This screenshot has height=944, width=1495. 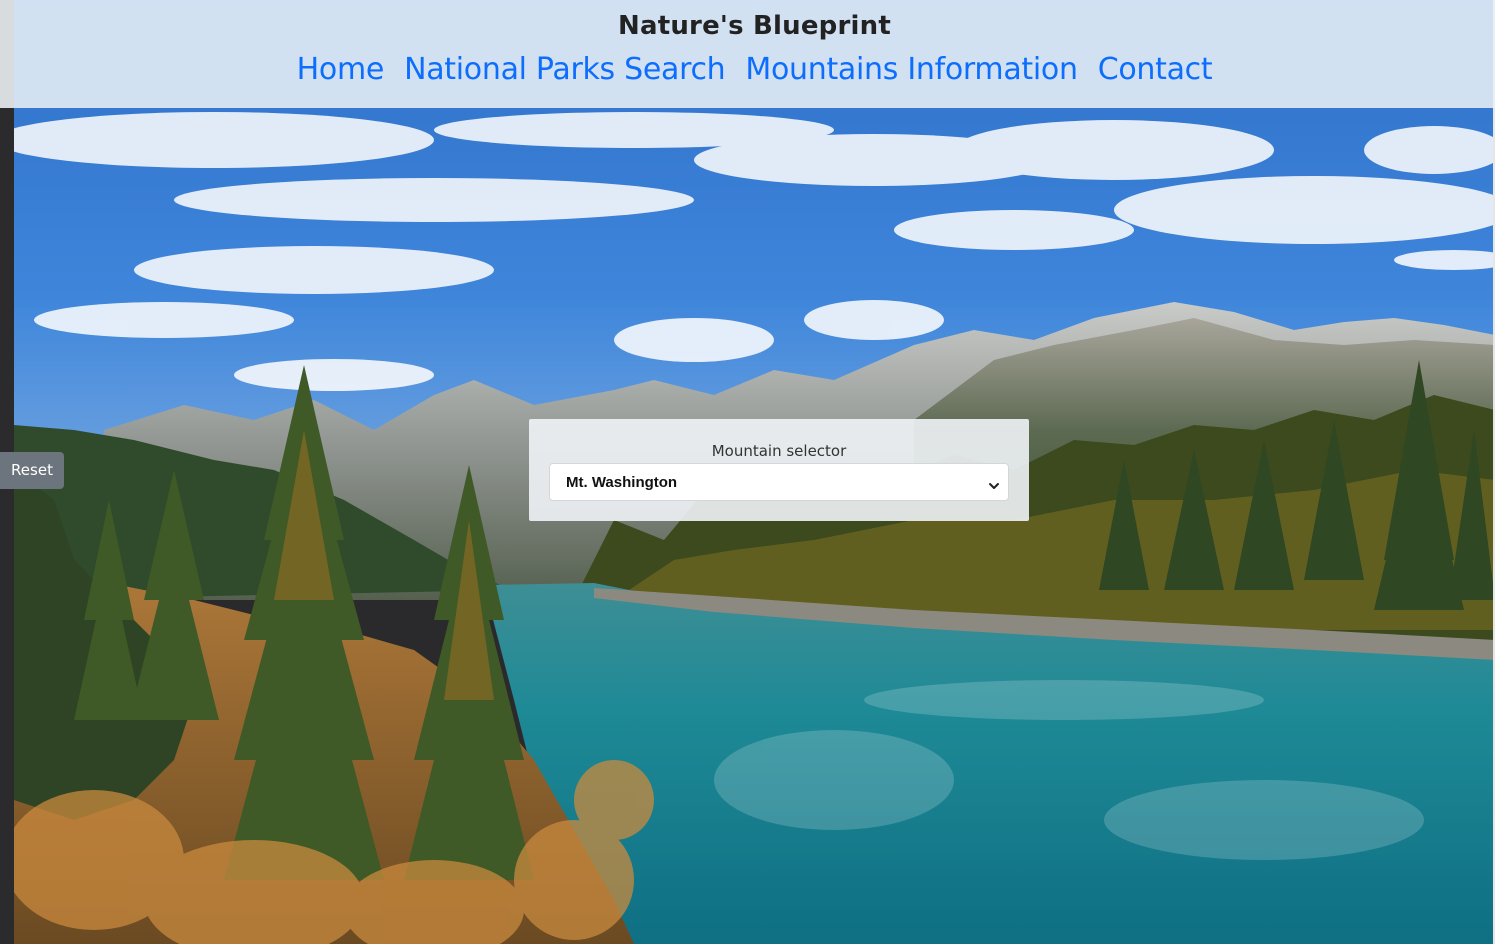 What do you see at coordinates (32, 470) in the screenshot?
I see `reset-button: Reset` at bounding box center [32, 470].